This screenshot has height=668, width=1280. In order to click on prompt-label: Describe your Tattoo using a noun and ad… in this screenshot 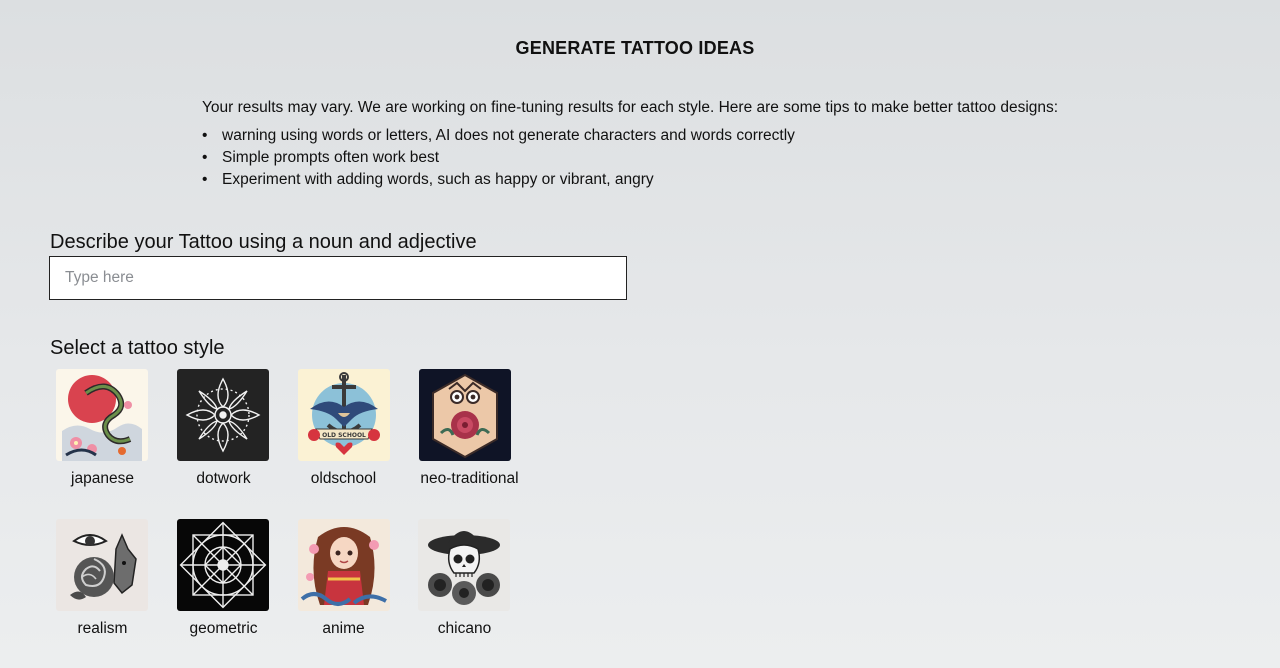, I will do `click(263, 242)`.